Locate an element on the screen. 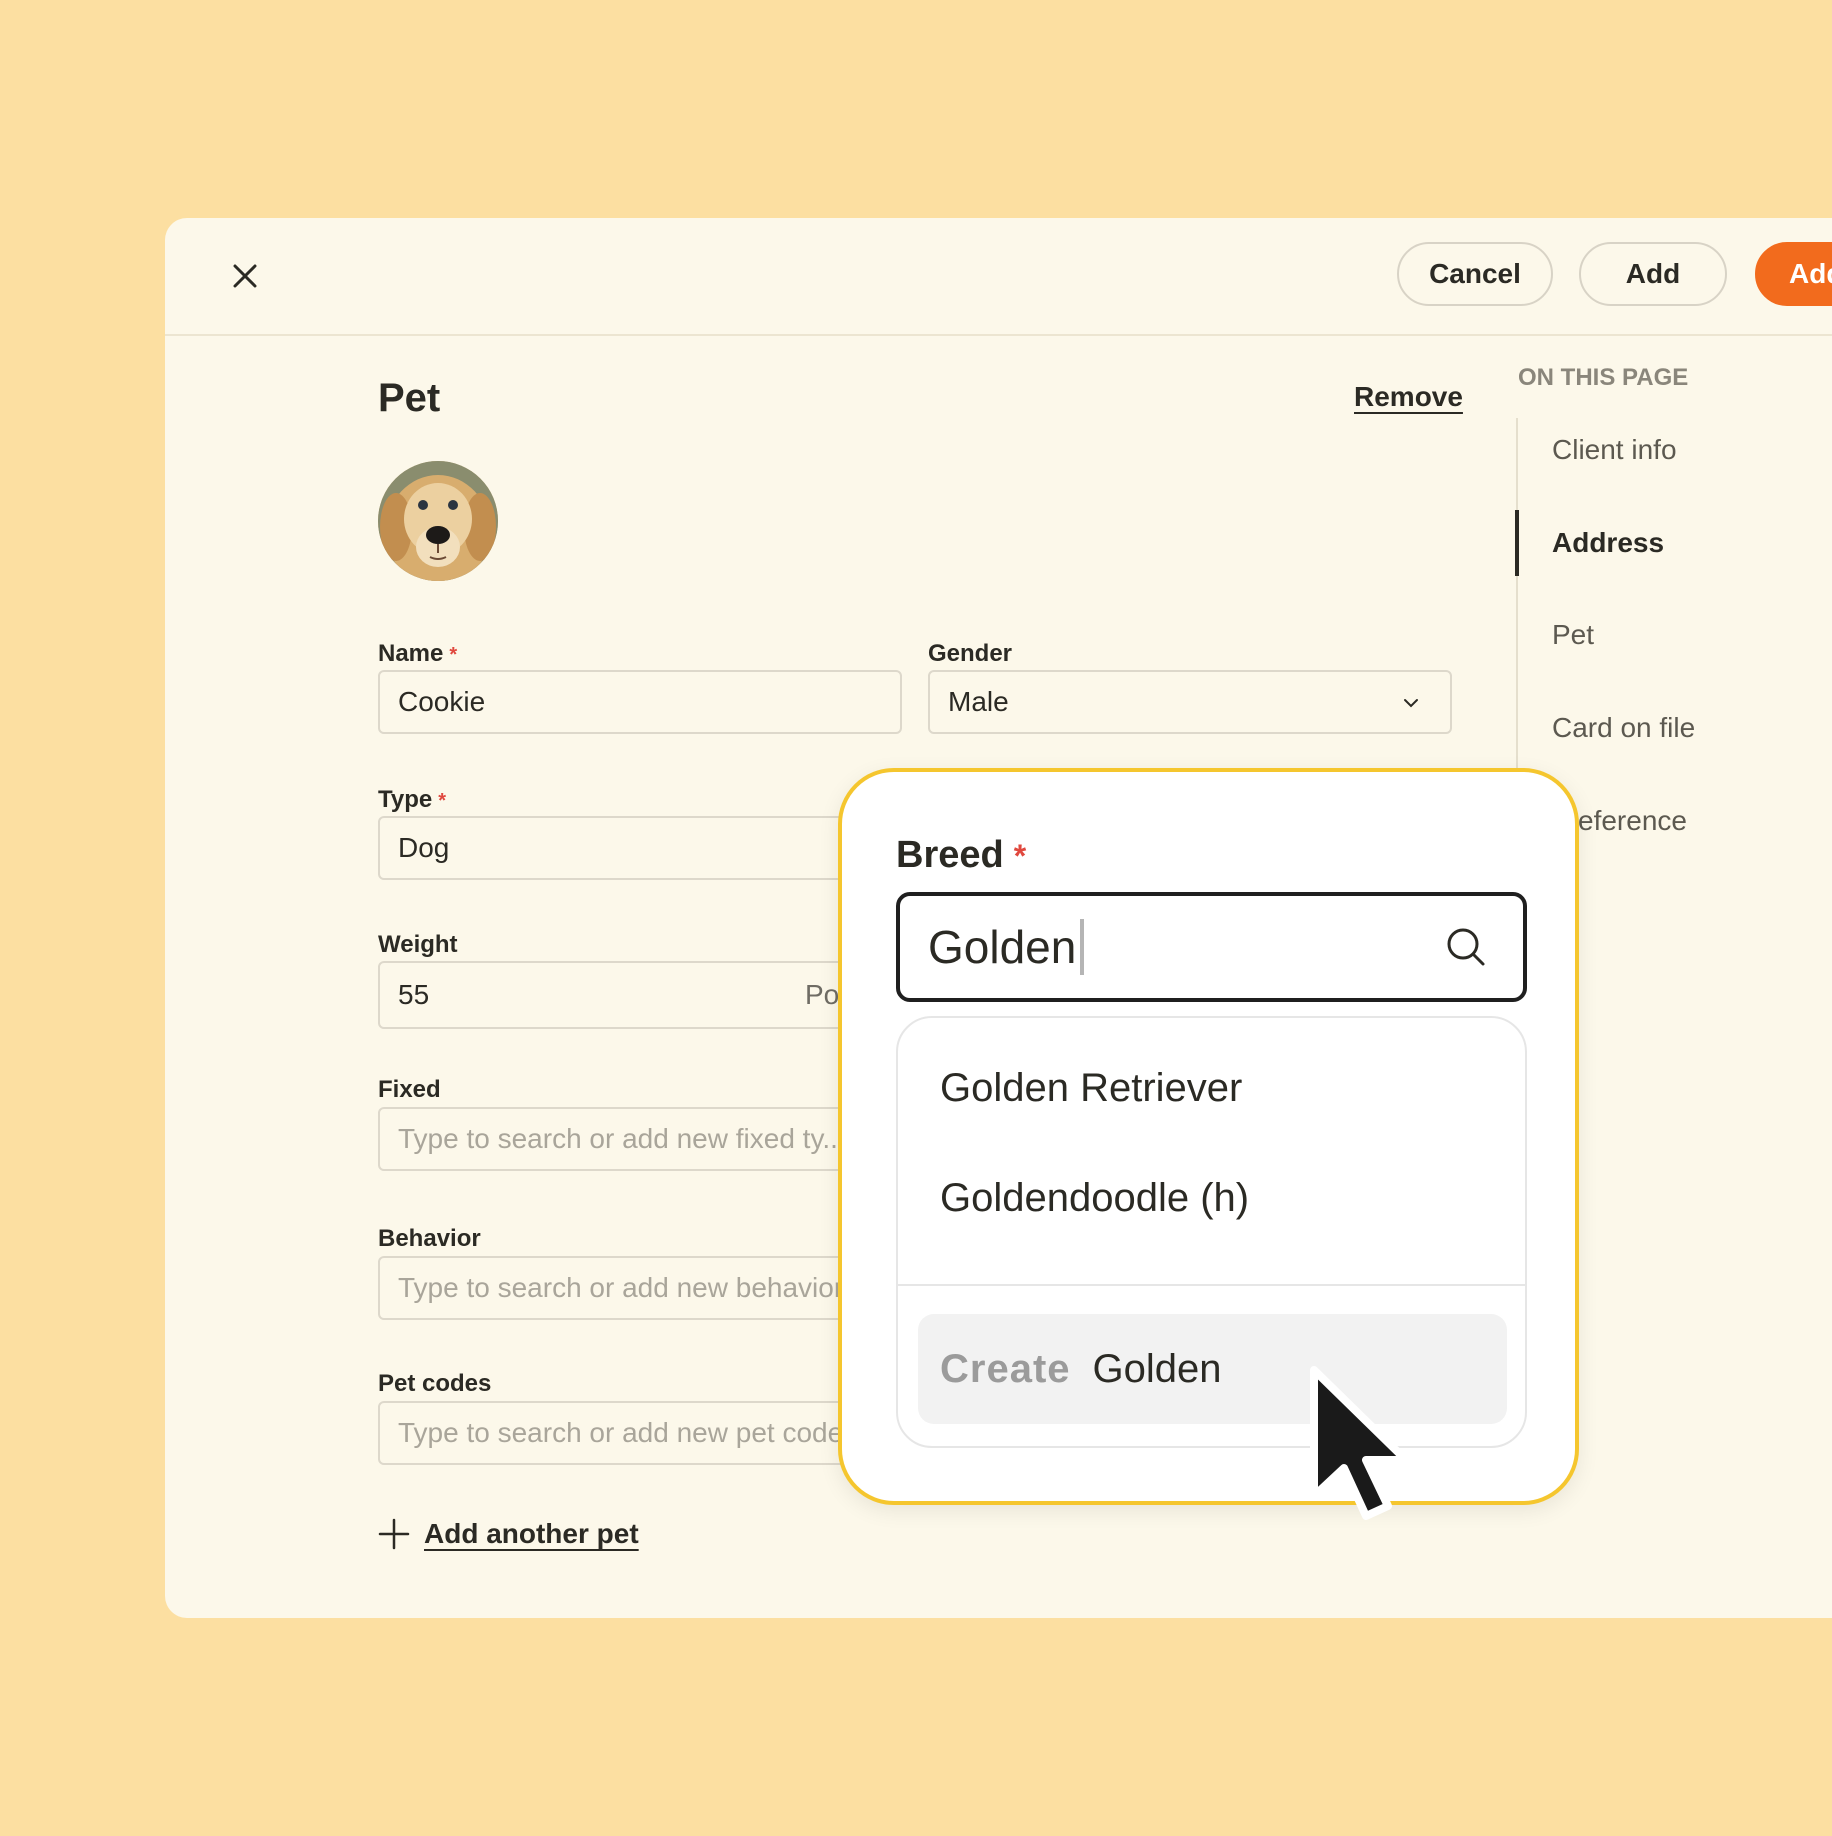  gender-label: Gender is located at coordinates (970, 653).